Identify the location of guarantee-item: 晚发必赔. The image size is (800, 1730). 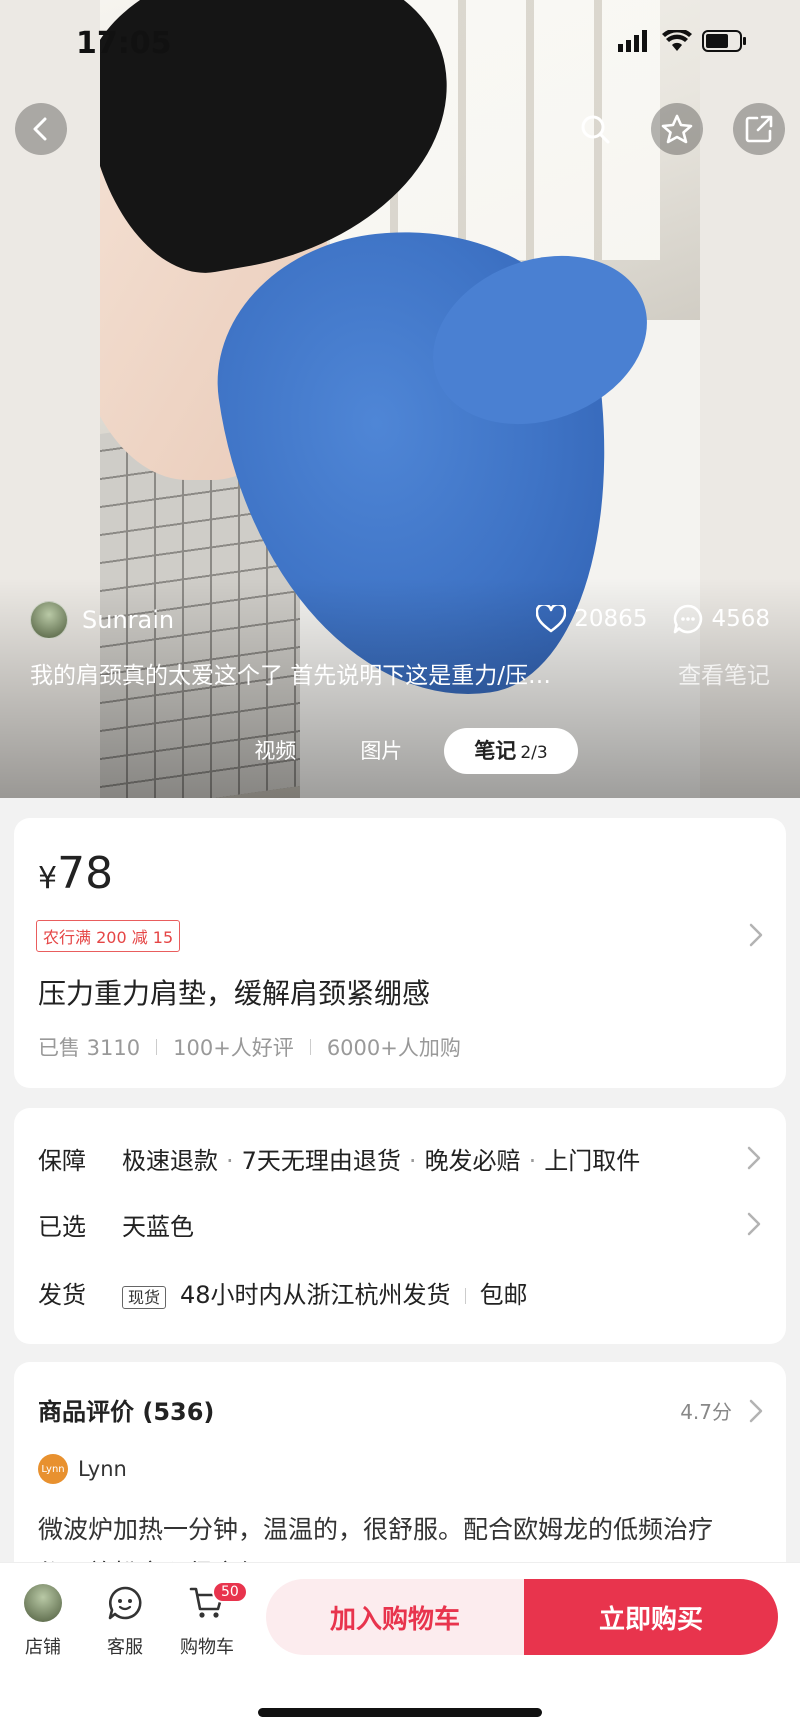
(472, 1160).